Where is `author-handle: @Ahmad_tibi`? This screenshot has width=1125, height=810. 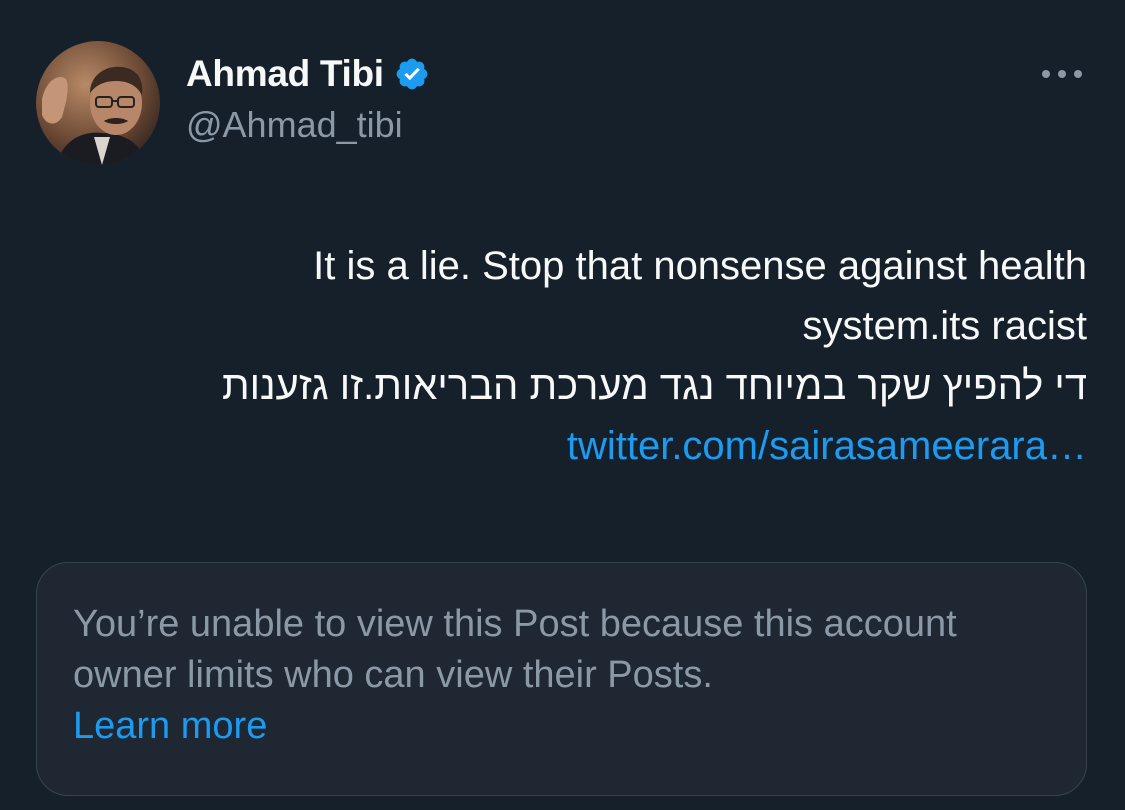
author-handle: @Ahmad_tibi is located at coordinates (294, 125).